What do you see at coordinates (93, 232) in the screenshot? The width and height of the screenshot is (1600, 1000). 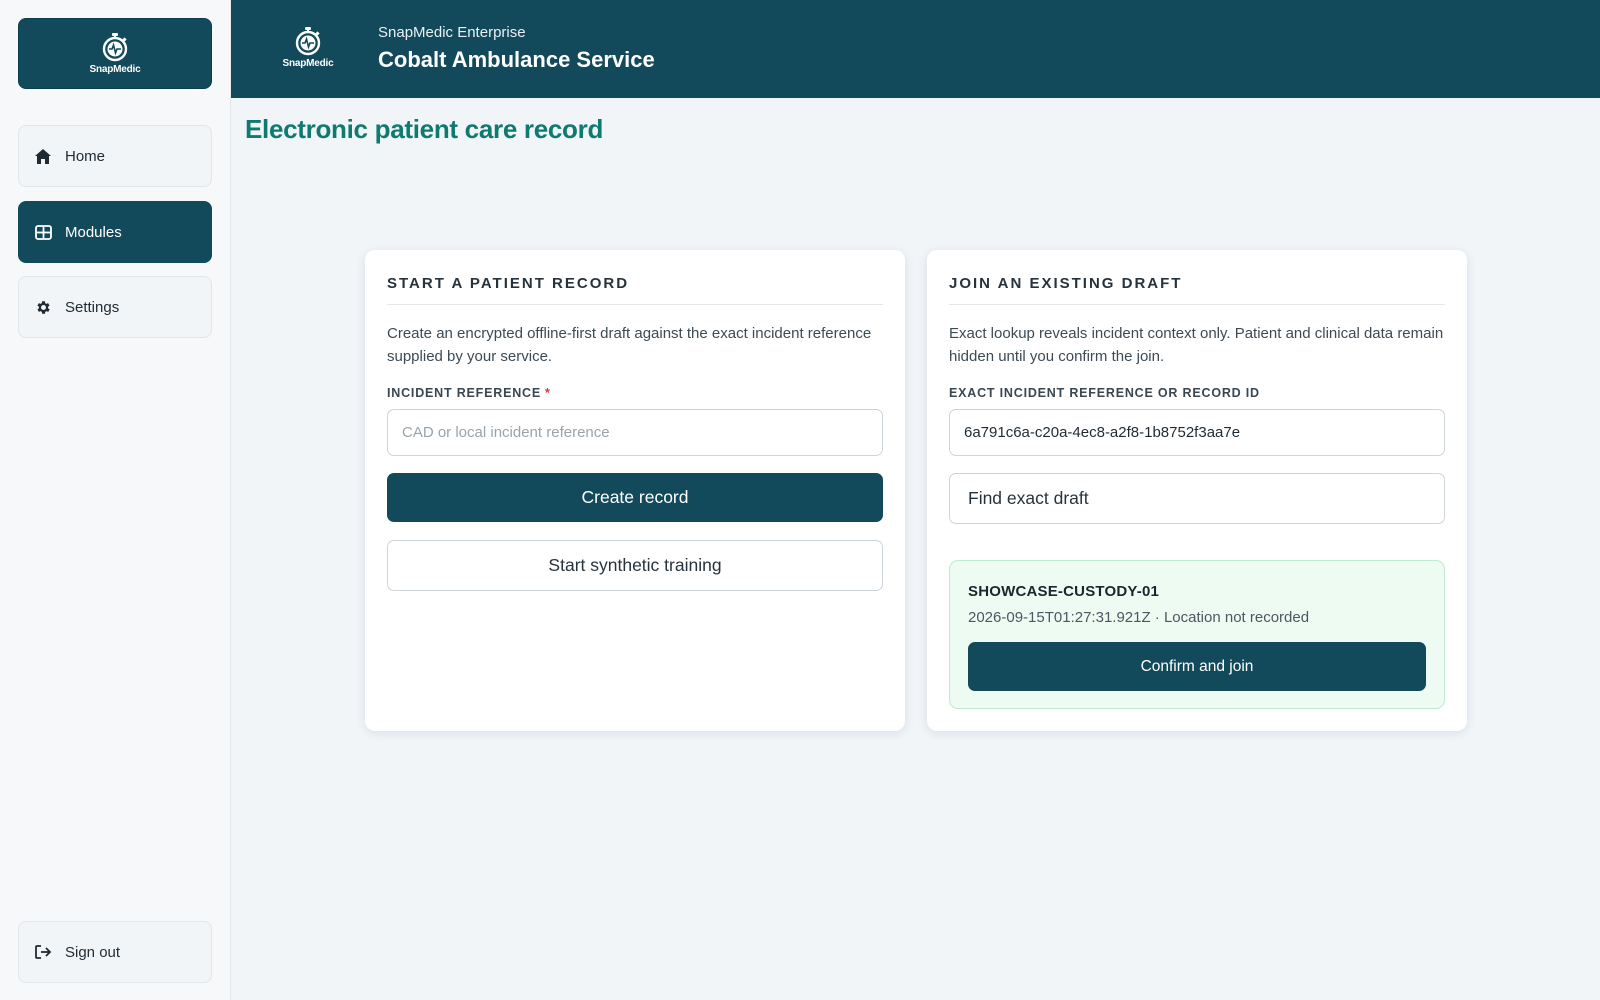 I see `sidebar-item-label: Modules` at bounding box center [93, 232].